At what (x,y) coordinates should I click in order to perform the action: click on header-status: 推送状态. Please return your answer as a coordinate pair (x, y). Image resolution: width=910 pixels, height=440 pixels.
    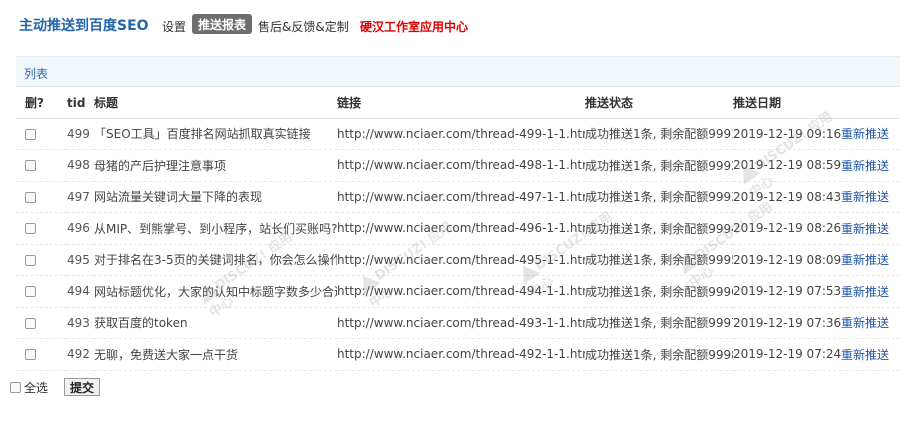
    Looking at the image, I should click on (659, 103).